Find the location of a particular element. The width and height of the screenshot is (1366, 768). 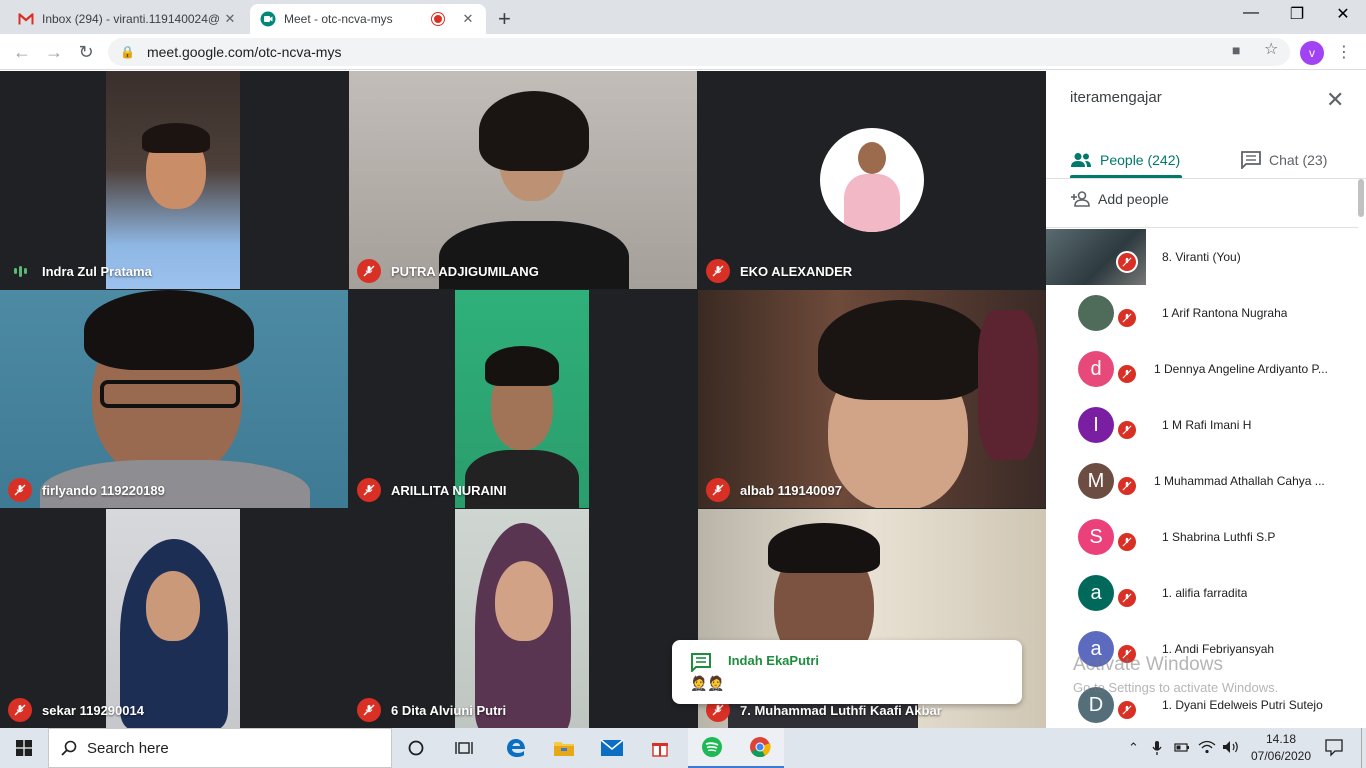

participant-name: 1 Arif Rantona Nugraha is located at coordinates (1225, 313).